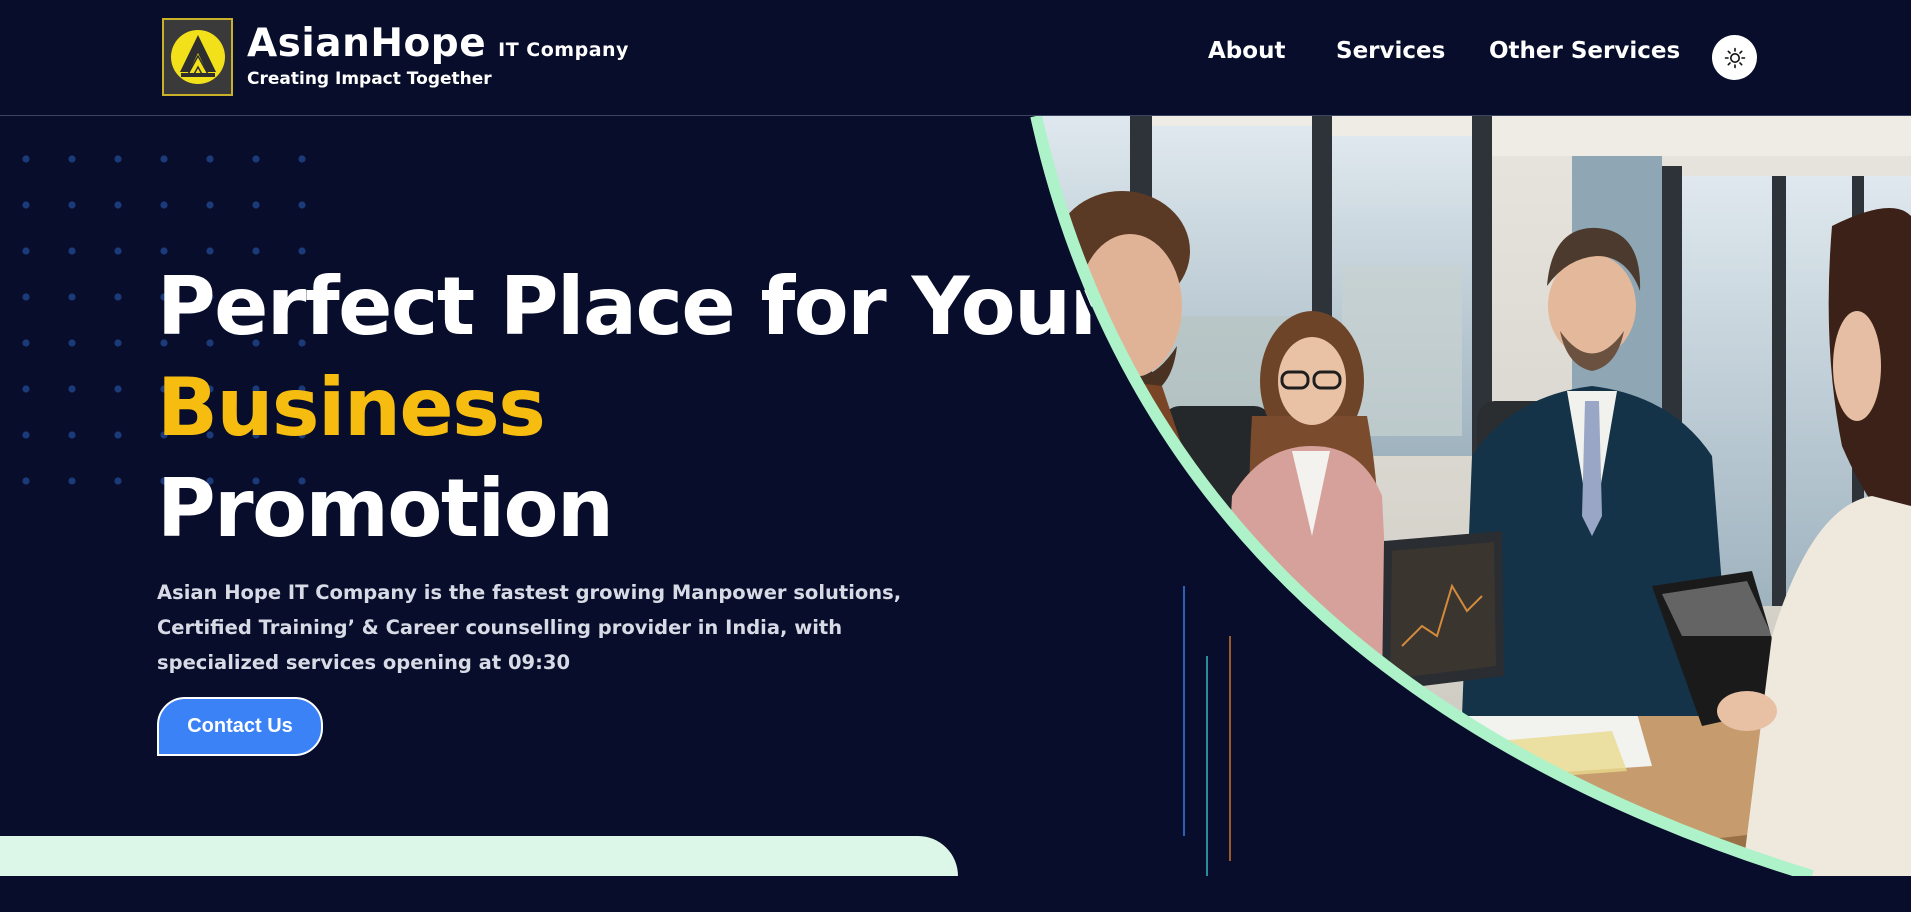  What do you see at coordinates (367, 43) in the screenshot?
I see `brand-name: AsianHope` at bounding box center [367, 43].